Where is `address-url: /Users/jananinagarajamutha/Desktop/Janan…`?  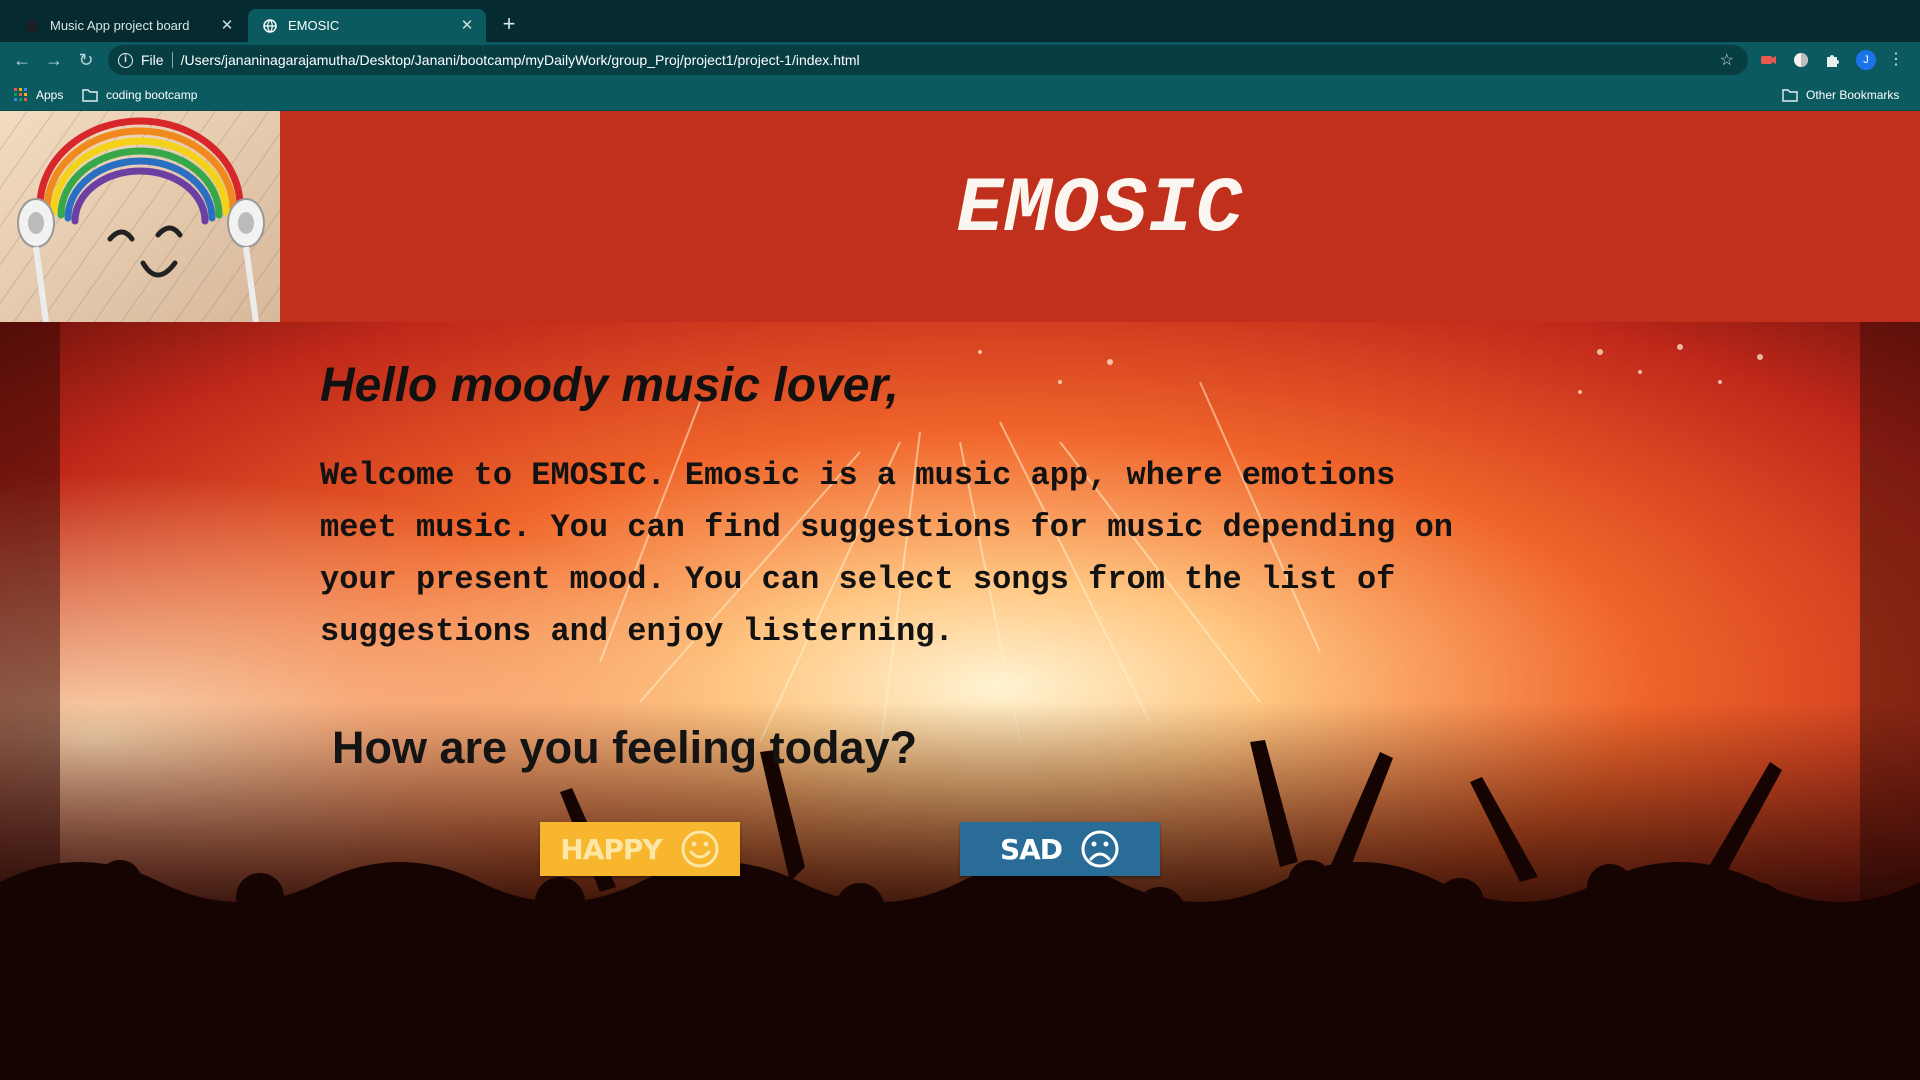
address-url: /Users/jananinagarajamutha/Desktop/Janan… is located at coordinates (520, 60).